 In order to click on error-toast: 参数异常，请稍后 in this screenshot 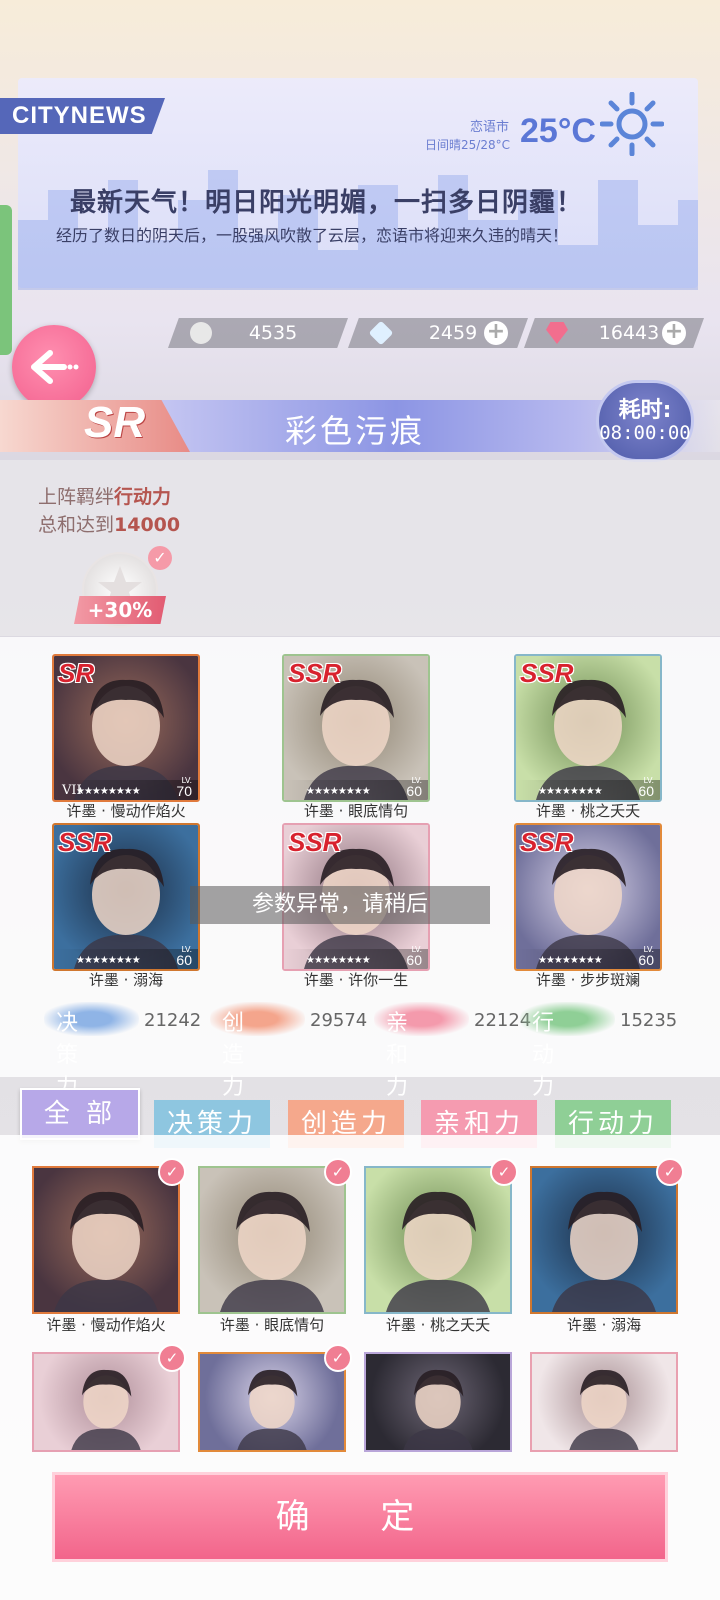, I will do `click(340, 905)`.